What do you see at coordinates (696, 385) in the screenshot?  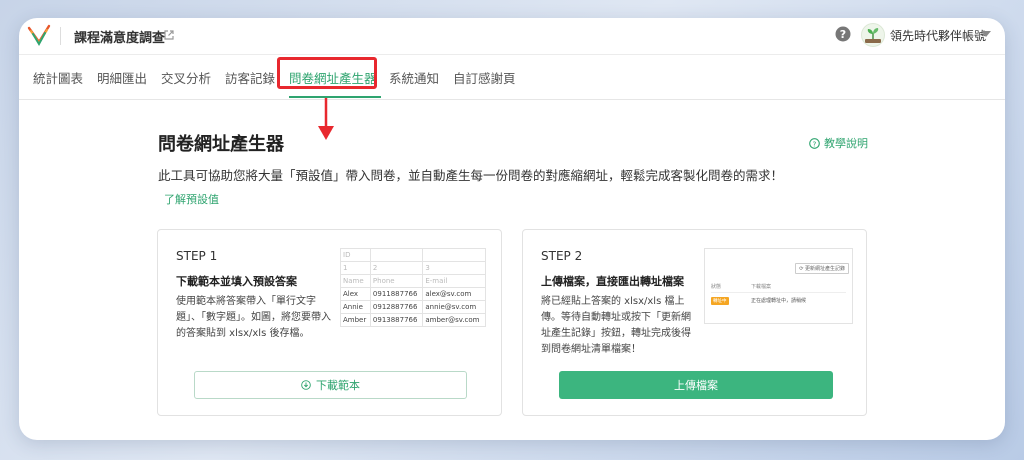 I see `upload-file-button: 上傳檔案` at bounding box center [696, 385].